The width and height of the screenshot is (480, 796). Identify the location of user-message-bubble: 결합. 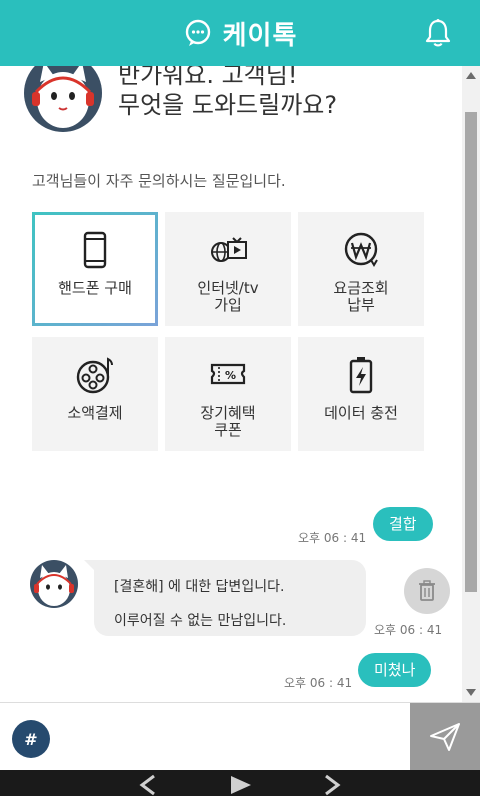
(403, 524).